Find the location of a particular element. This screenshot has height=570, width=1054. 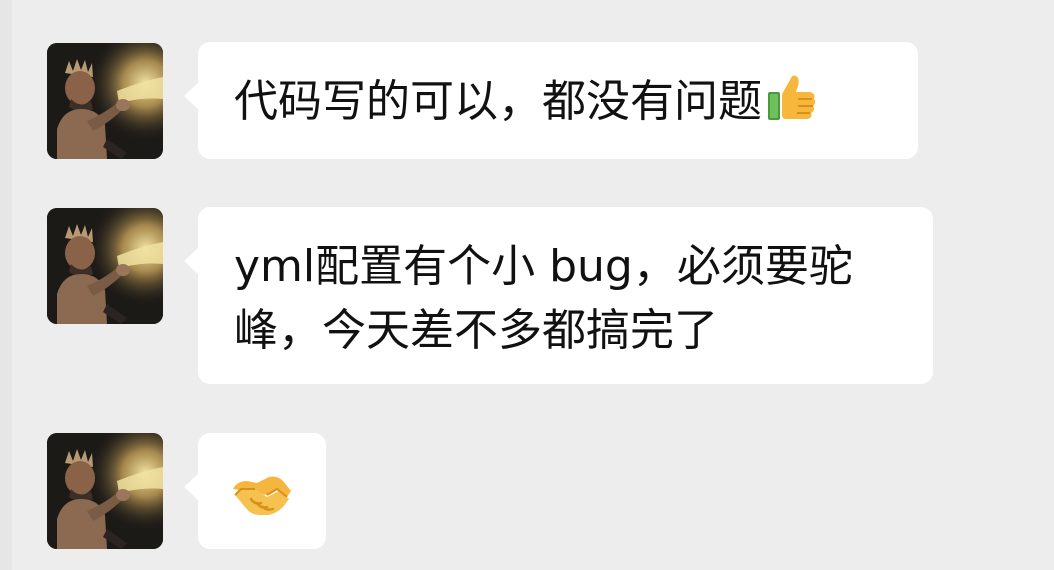

message-bubble: 代码写的可以，都没有问题 is located at coordinates (551, 100).